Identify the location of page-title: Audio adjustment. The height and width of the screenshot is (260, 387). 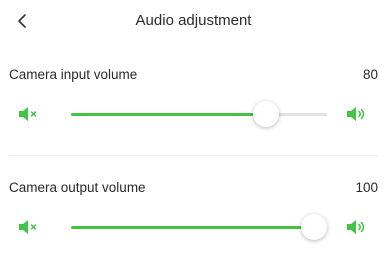
(193, 20).